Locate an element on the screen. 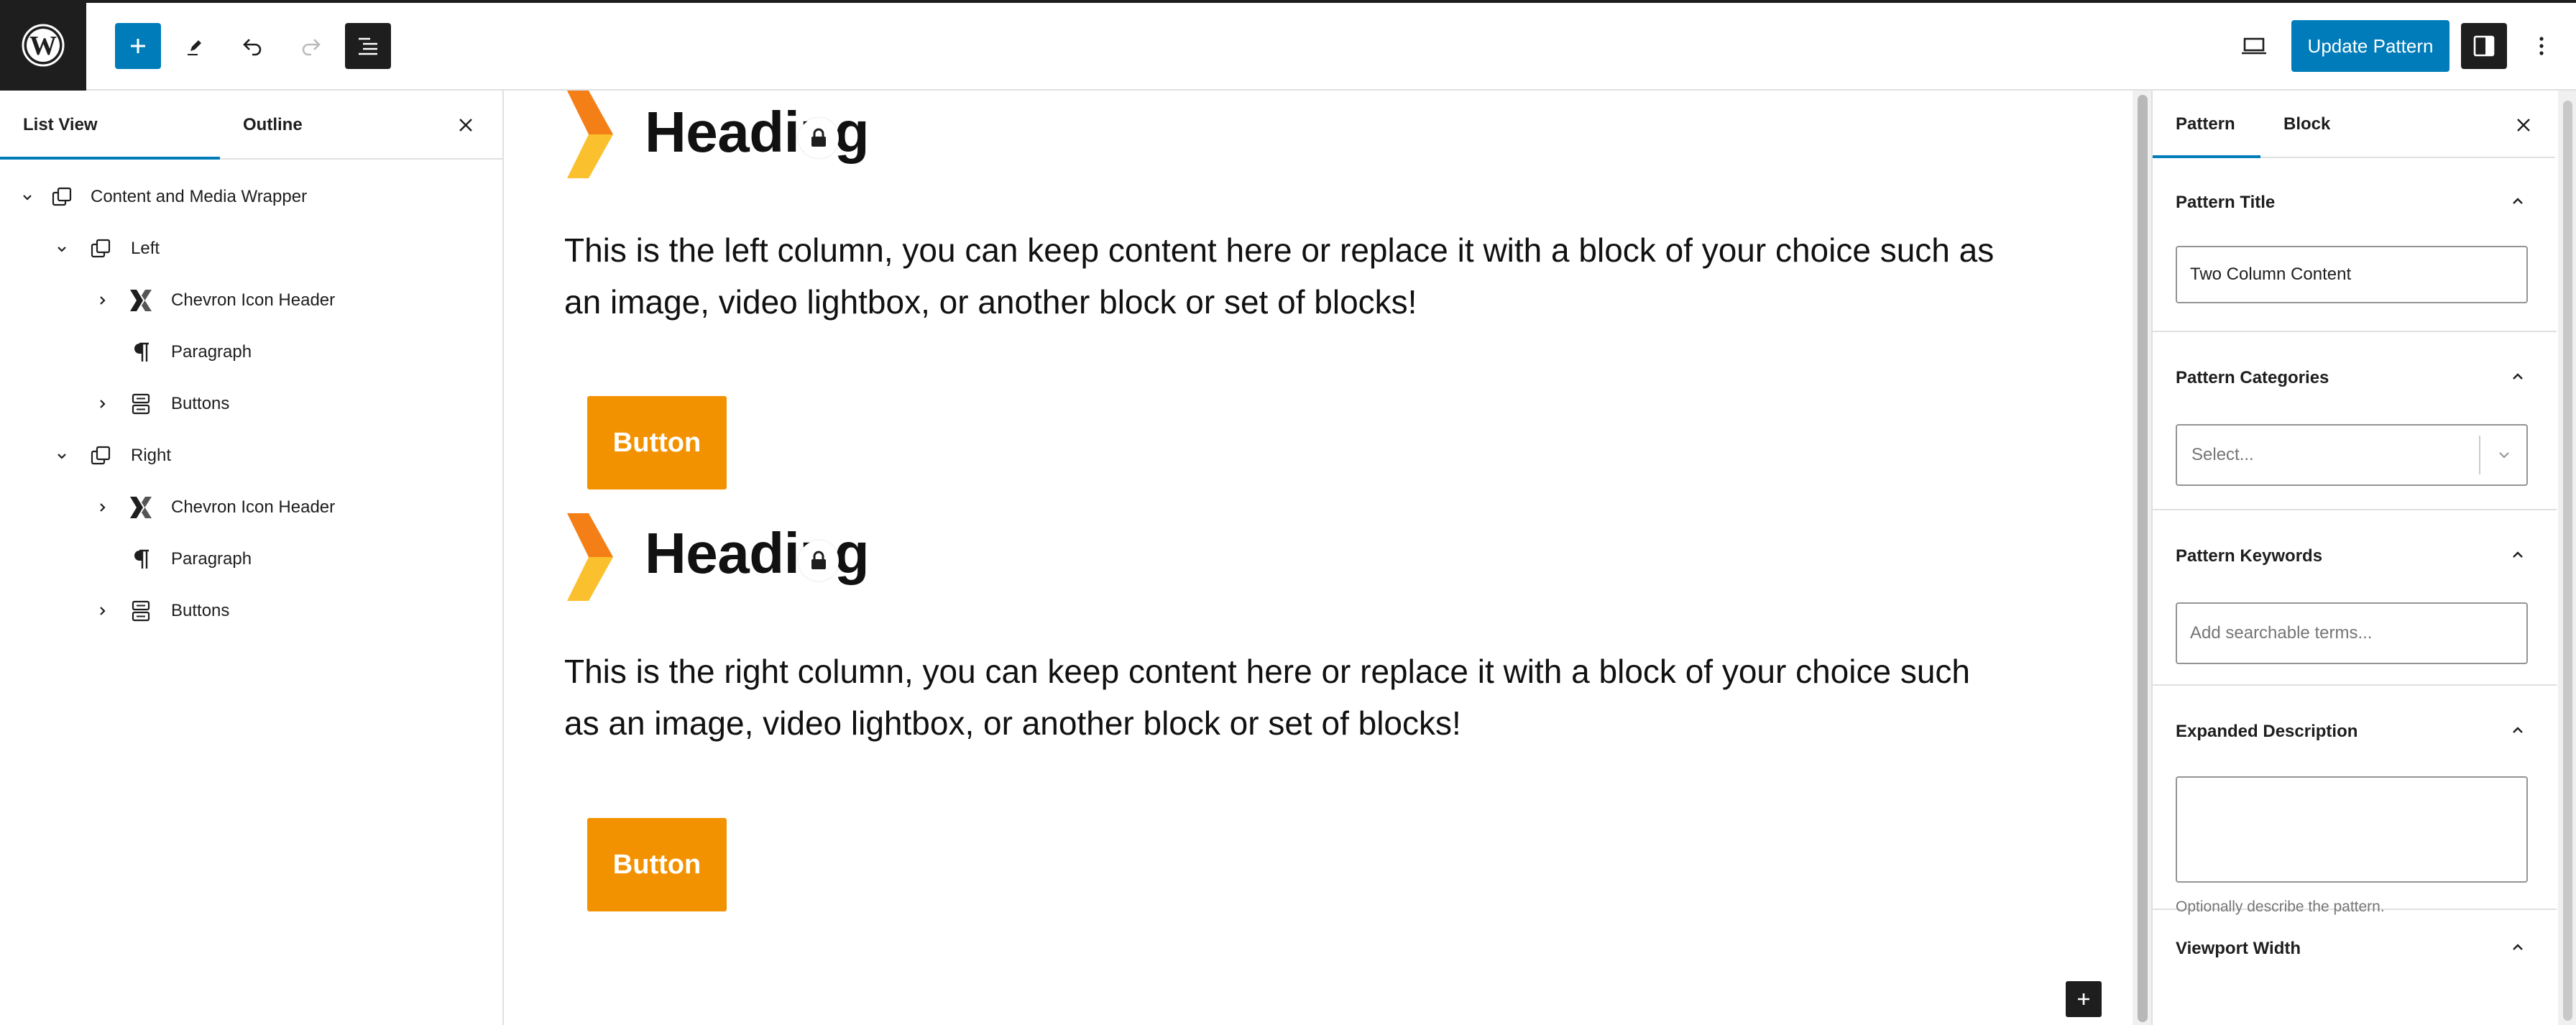 The height and width of the screenshot is (1025, 2576). canvas-scrollbar is located at coordinates (2143, 558).